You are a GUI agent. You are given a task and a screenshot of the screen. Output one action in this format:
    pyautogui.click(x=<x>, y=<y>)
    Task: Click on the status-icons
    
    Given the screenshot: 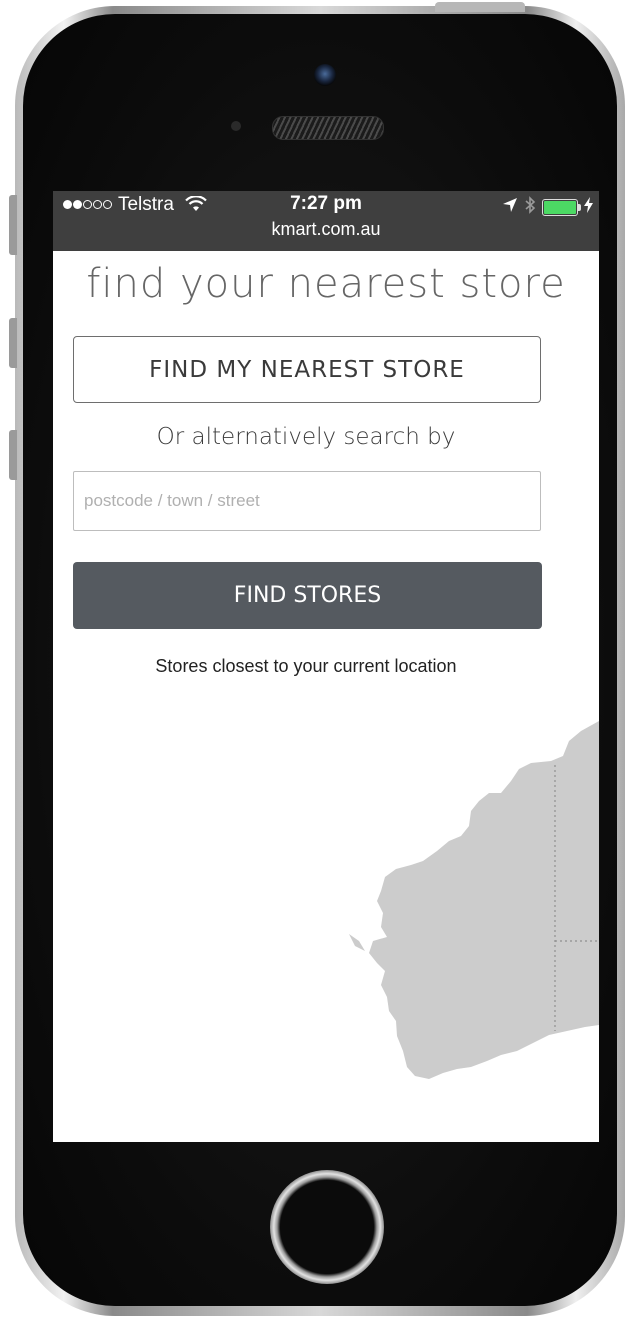 What is the action you would take?
    pyautogui.click(x=544, y=207)
    